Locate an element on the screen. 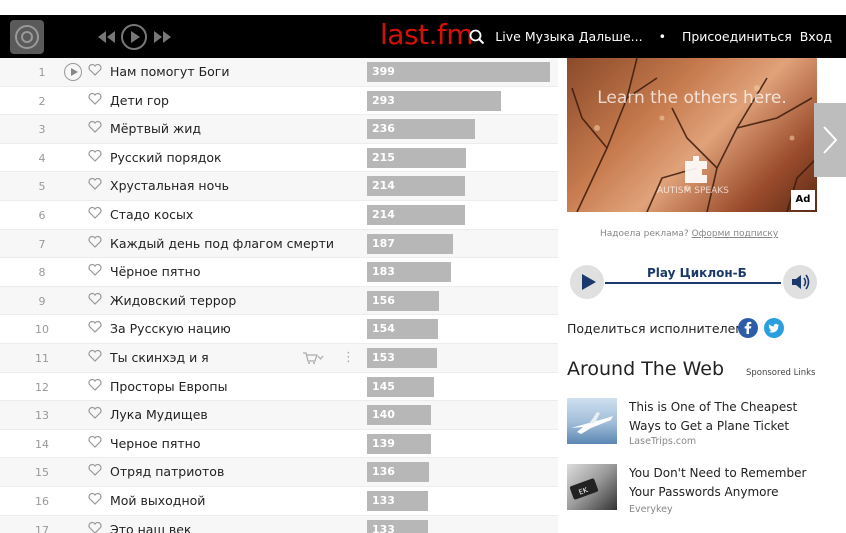 The image size is (846, 533). track-title: Каждый день под флагом смерти is located at coordinates (222, 243).